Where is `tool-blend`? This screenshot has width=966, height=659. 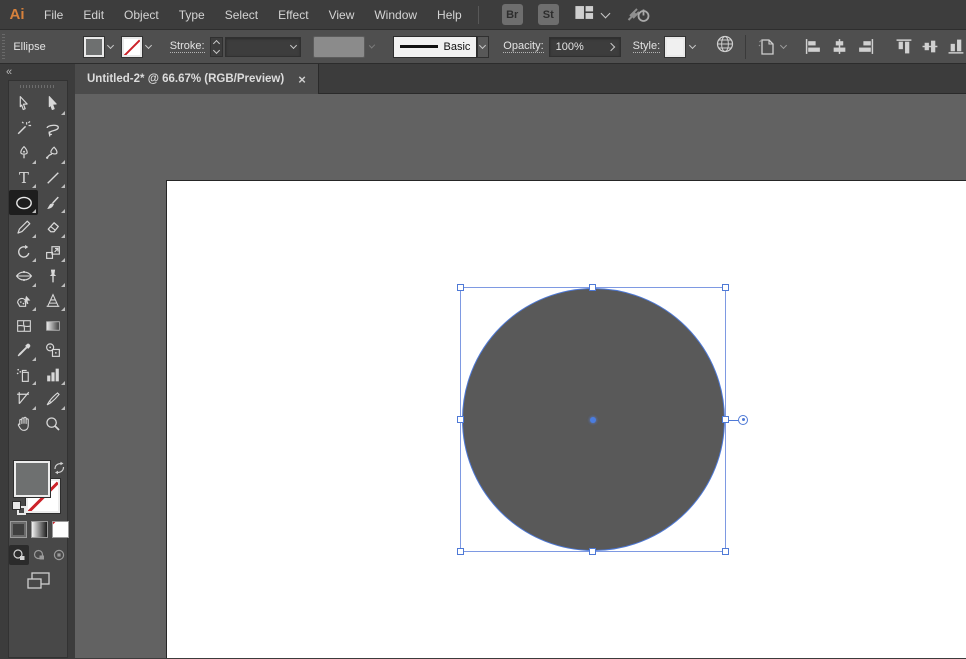
tool-blend is located at coordinates (52, 350).